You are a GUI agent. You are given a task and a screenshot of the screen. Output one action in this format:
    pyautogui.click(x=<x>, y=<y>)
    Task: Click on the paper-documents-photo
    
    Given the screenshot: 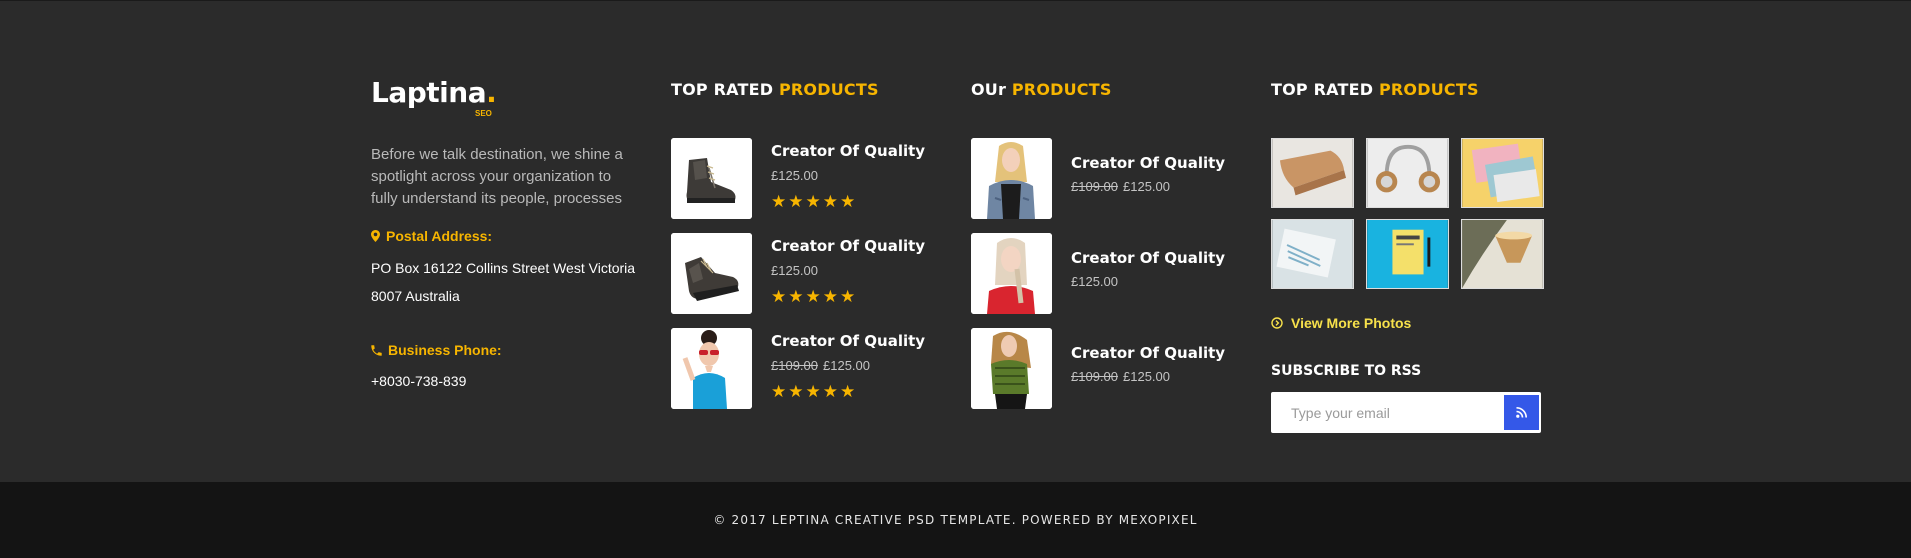 What is the action you would take?
    pyautogui.click(x=1312, y=254)
    